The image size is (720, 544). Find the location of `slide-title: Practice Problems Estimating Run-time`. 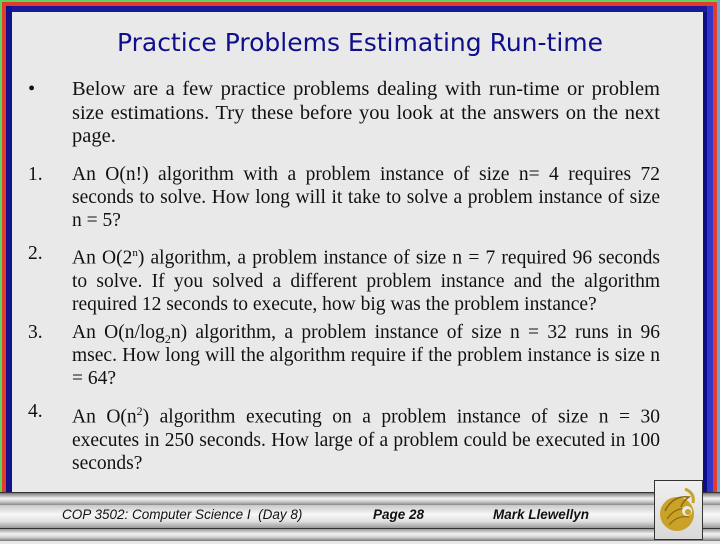

slide-title: Practice Problems Estimating Run-time is located at coordinates (360, 42).